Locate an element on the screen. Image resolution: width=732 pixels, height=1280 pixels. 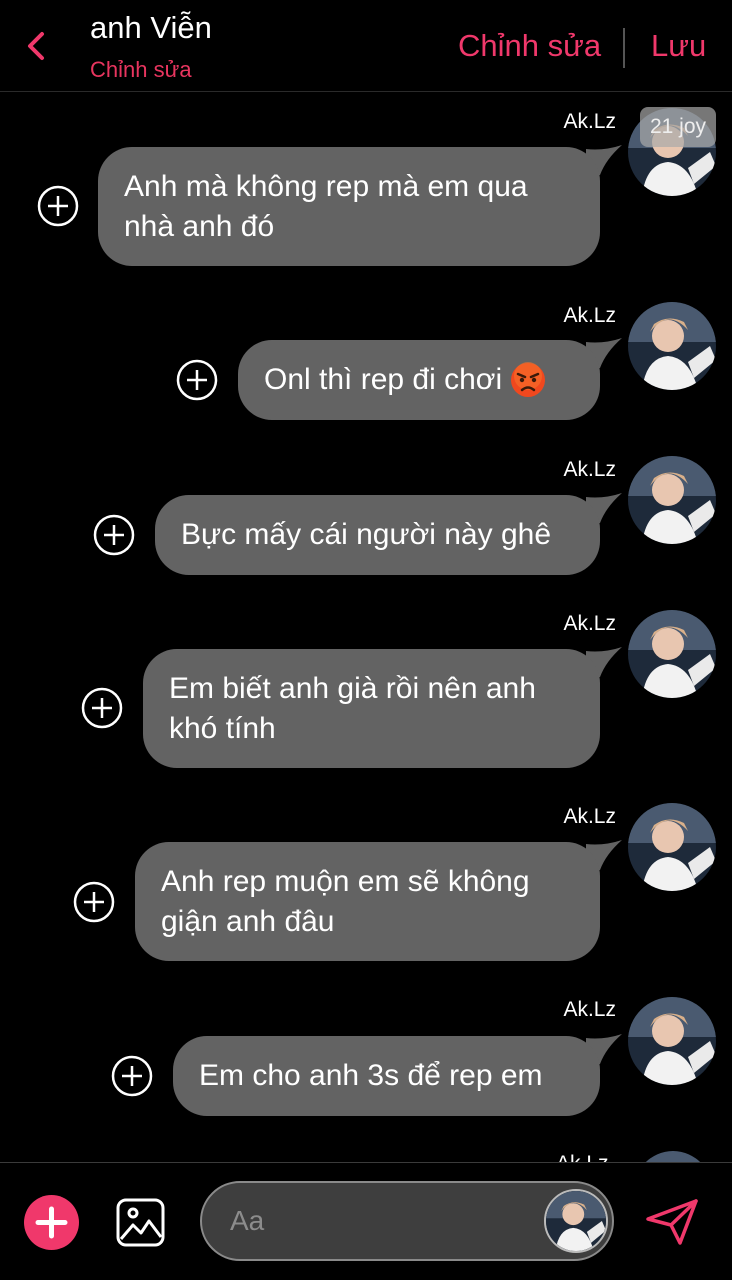
message-text-line: giận anh đâu is located at coordinates (248, 921).